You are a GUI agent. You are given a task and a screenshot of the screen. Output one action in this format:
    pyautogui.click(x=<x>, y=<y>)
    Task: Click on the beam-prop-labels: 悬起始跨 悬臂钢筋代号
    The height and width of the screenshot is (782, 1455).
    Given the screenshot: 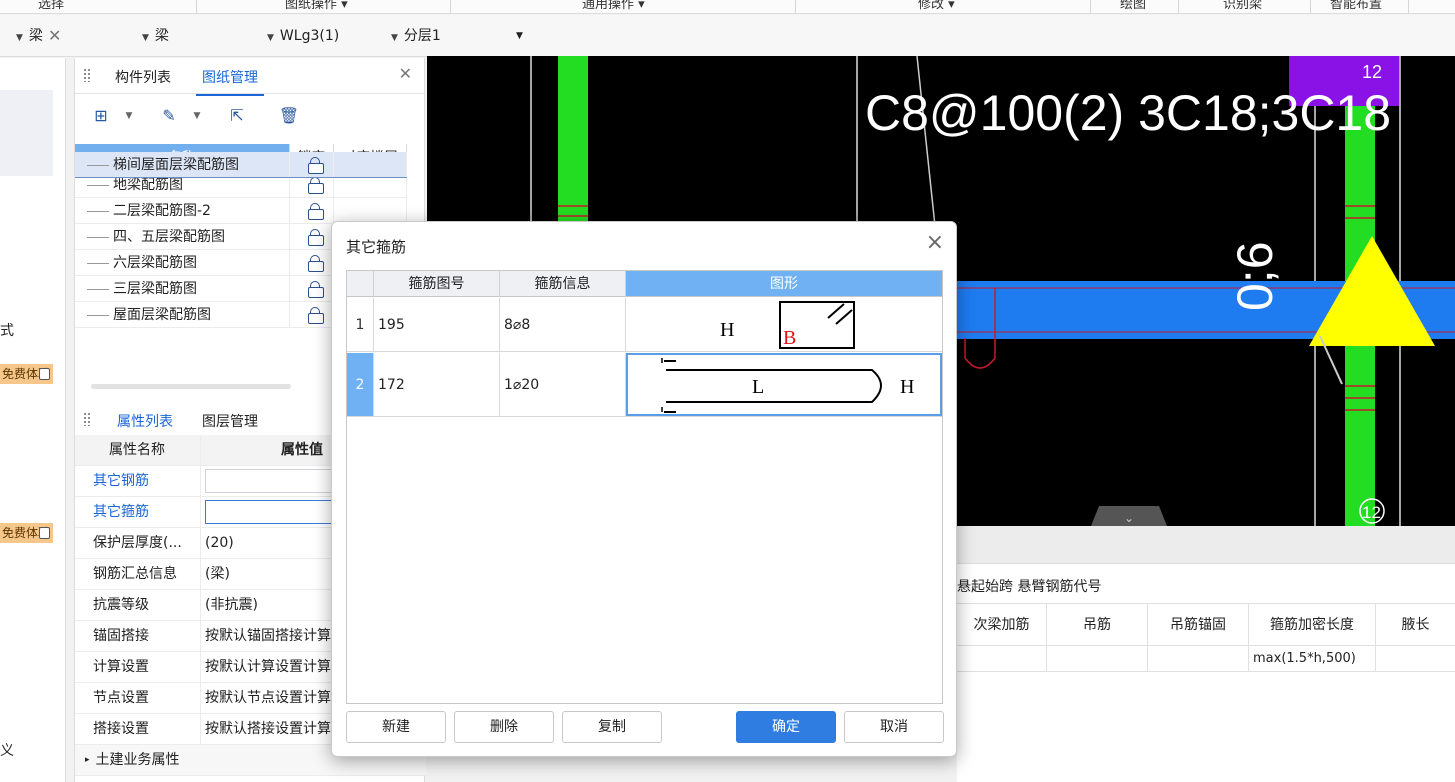 What is the action you would take?
    pyautogui.click(x=1029, y=587)
    